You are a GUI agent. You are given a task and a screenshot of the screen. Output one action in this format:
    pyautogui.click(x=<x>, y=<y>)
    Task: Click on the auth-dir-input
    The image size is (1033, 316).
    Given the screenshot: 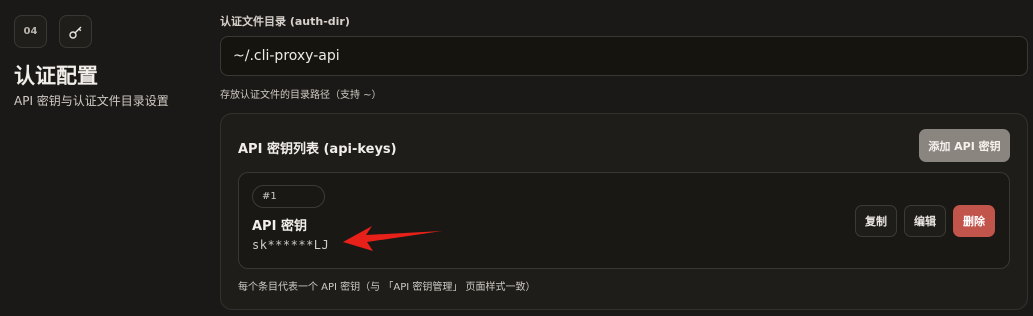 What is the action you would take?
    pyautogui.click(x=624, y=56)
    